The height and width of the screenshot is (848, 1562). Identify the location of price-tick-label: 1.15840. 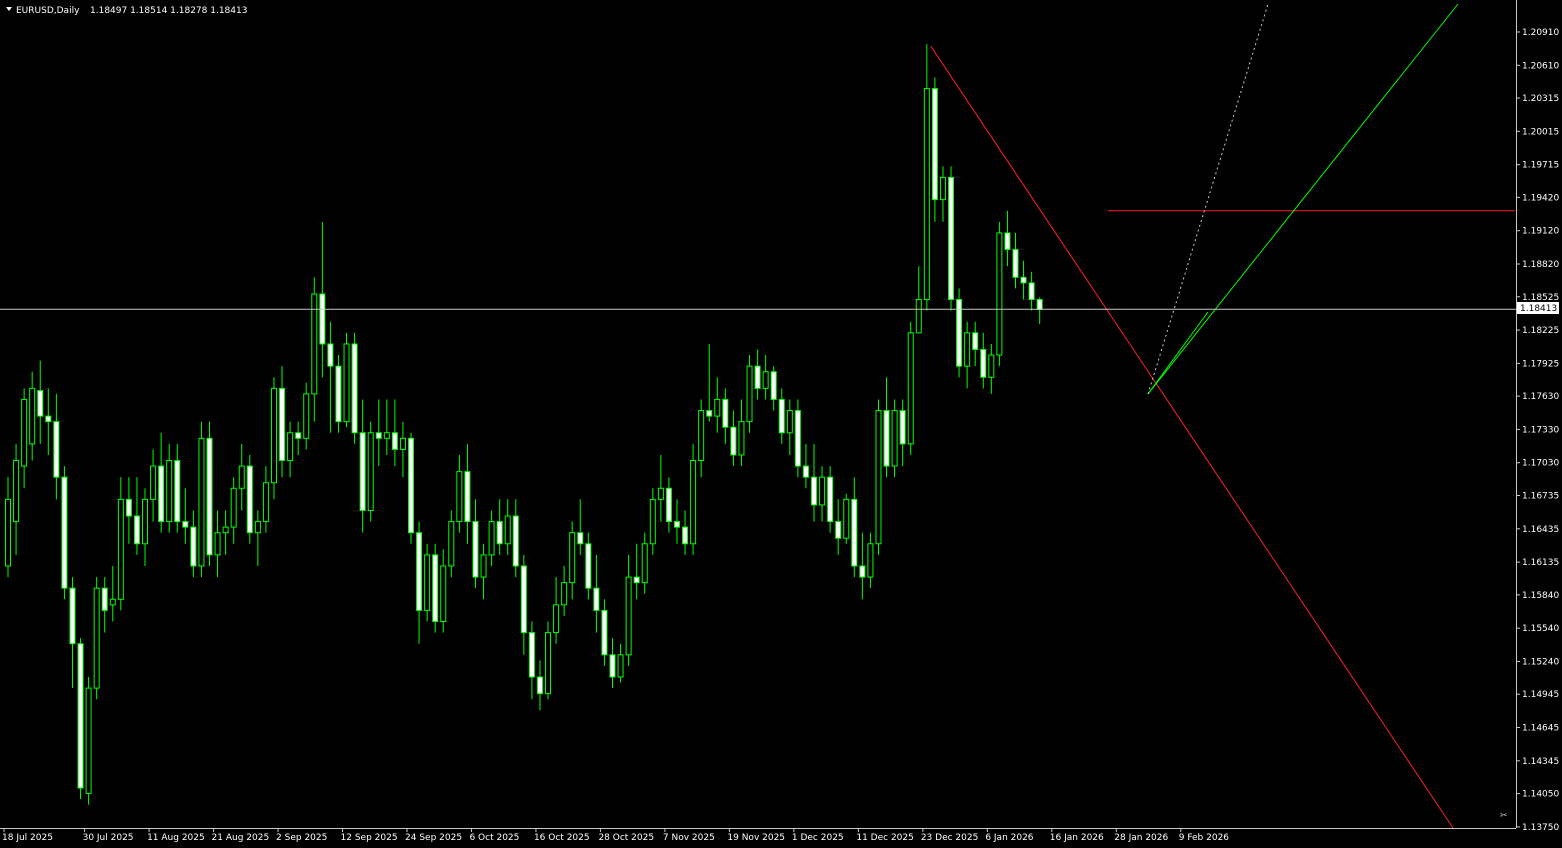
(1540, 596).